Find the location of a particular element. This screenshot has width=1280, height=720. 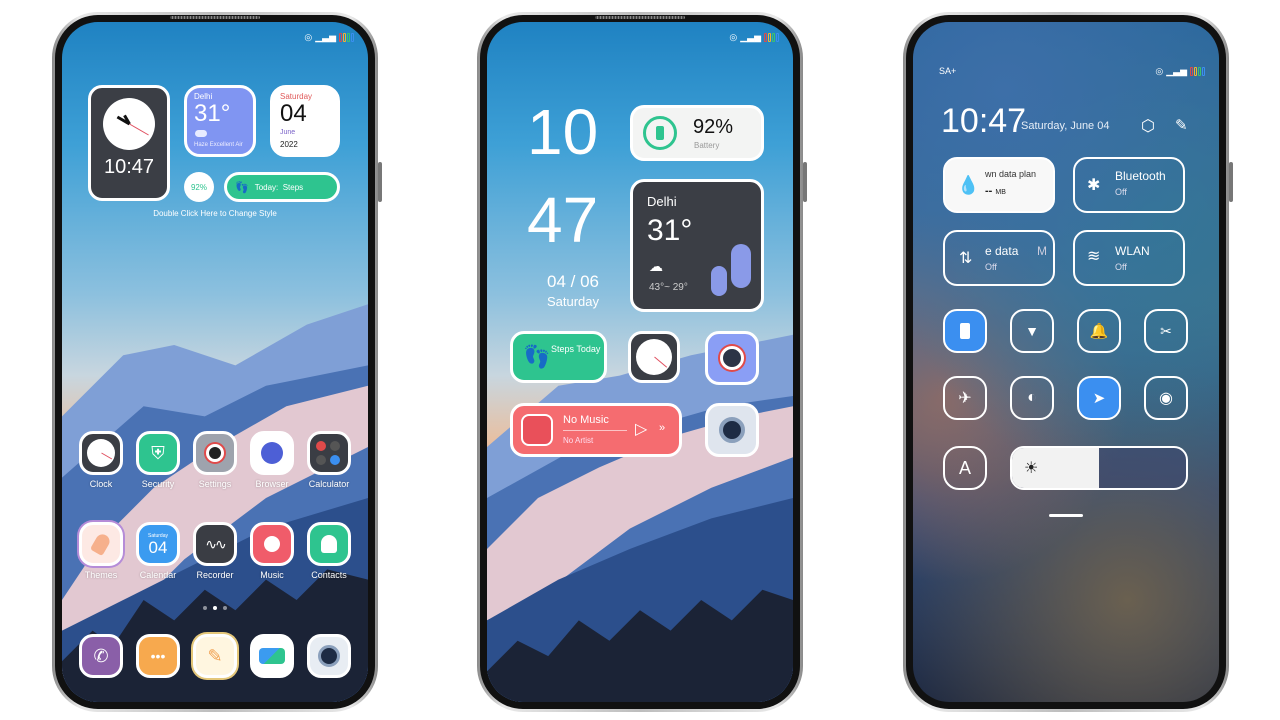

guitar-icon is located at coordinates (272, 544).